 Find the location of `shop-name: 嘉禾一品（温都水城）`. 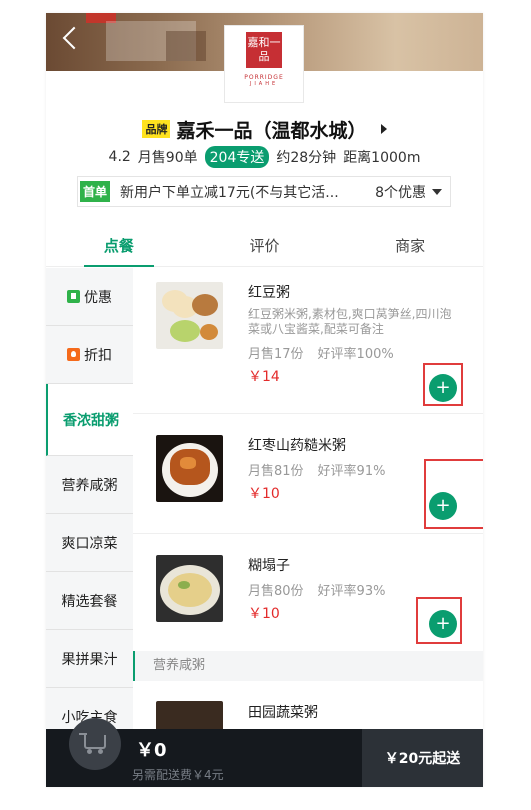

shop-name: 嘉禾一品（温都水城） is located at coordinates (271, 130).